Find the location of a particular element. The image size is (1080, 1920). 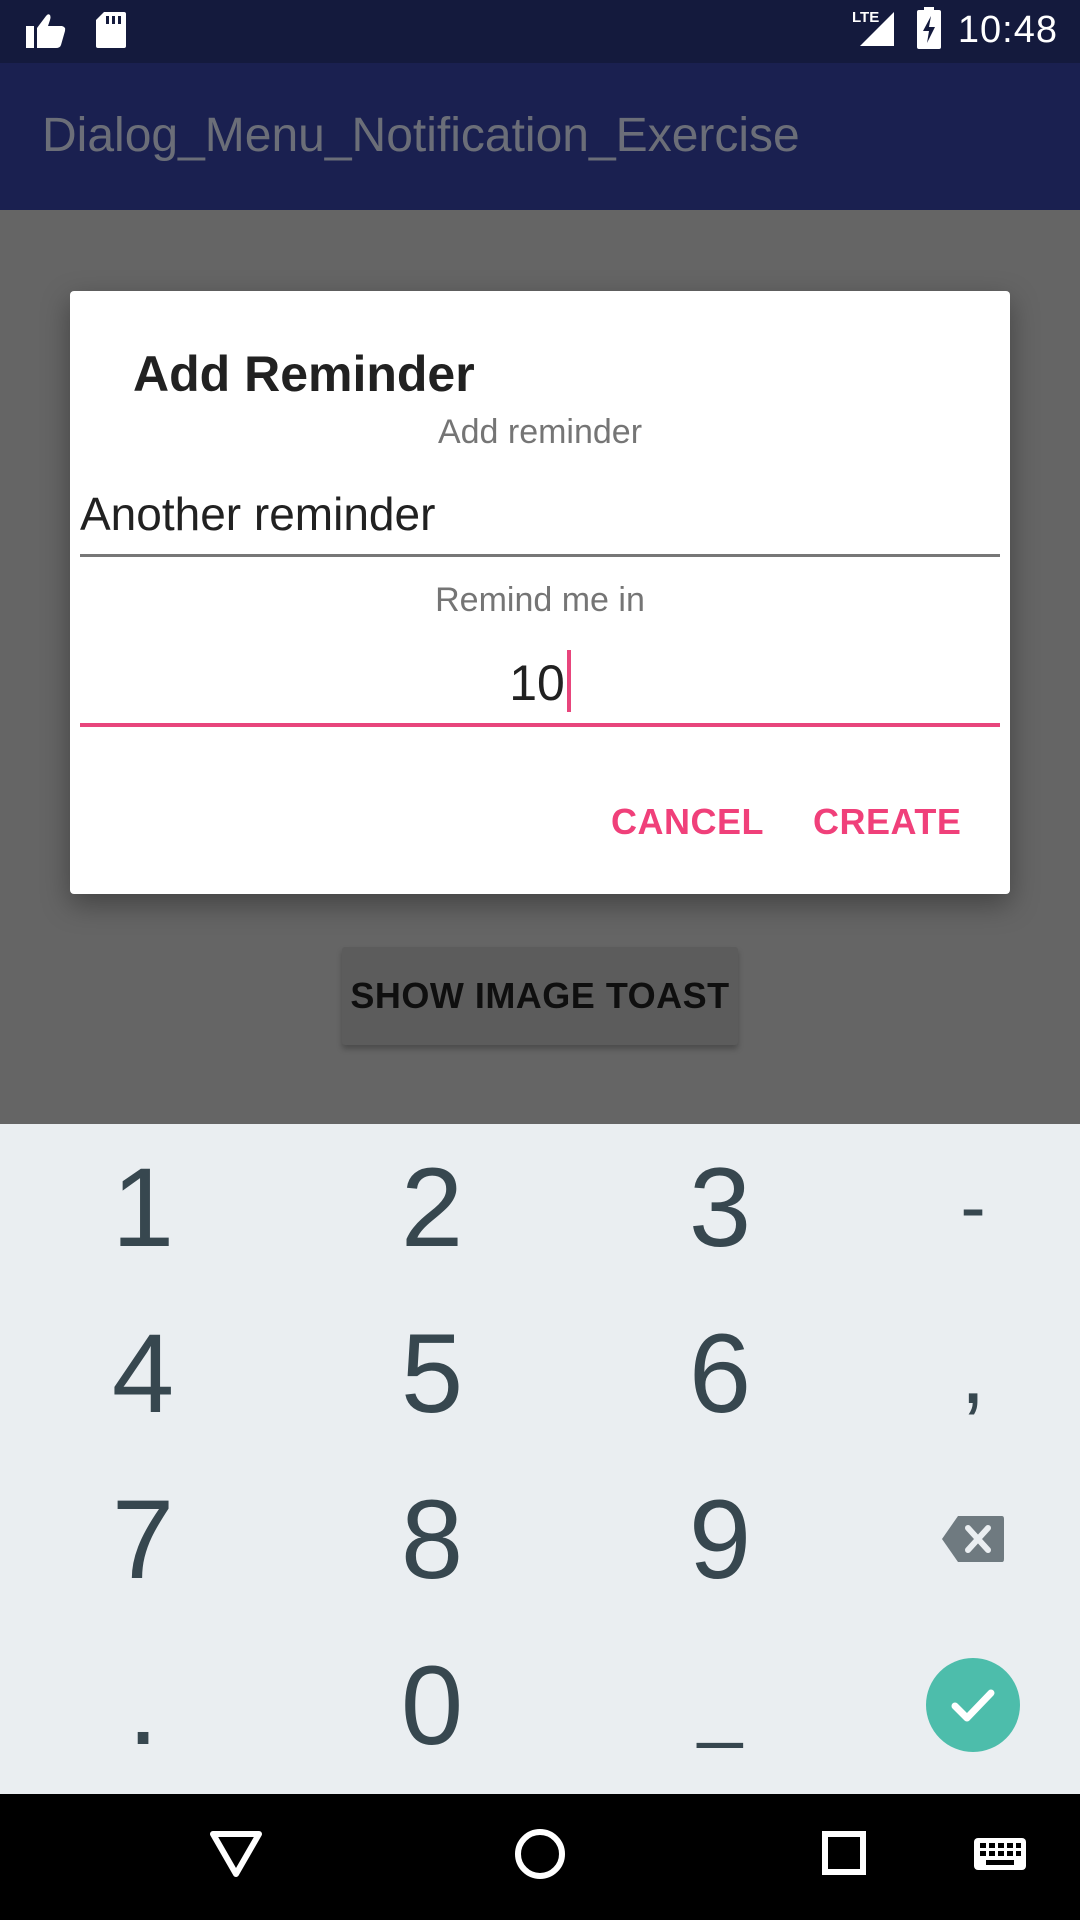

key-5: 5 is located at coordinates (432, 1373).